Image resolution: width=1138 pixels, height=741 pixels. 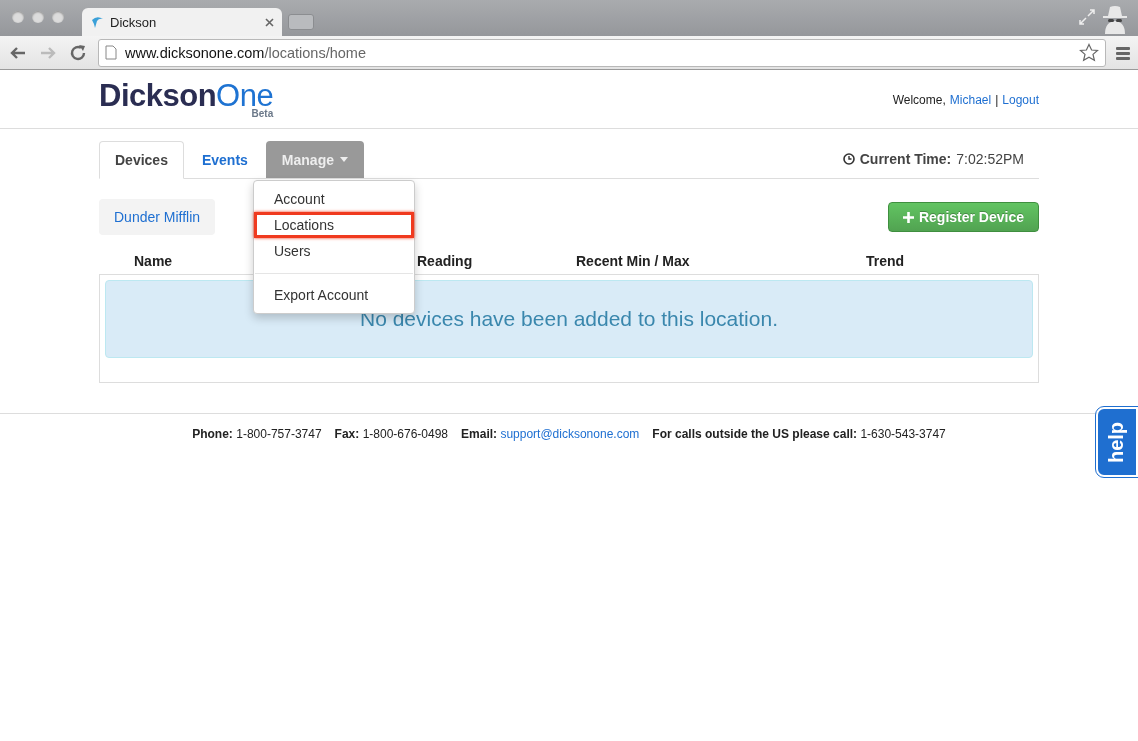 I want to click on clock-icon, so click(x=848, y=159).